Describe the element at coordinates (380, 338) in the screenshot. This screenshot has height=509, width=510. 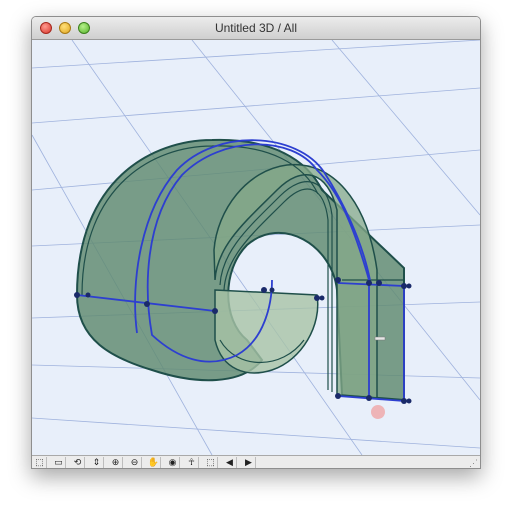
I see `selection-marker` at that location.